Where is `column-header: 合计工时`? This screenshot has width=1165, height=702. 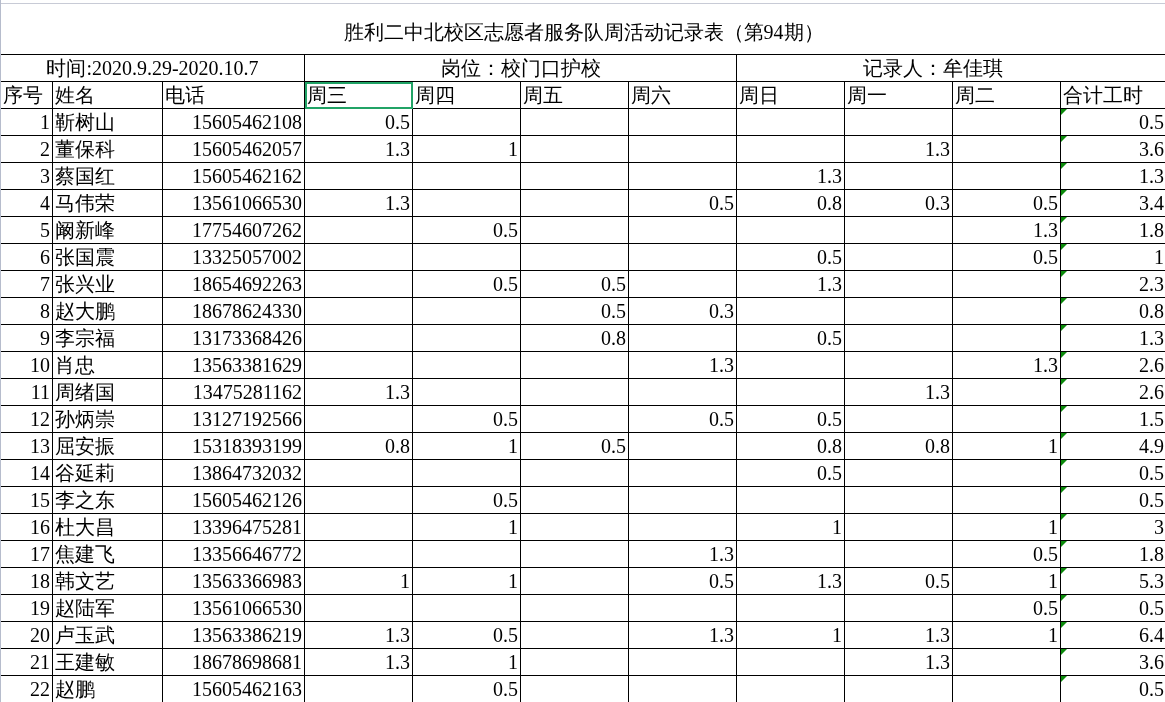 column-header: 合计工时 is located at coordinates (1113, 95).